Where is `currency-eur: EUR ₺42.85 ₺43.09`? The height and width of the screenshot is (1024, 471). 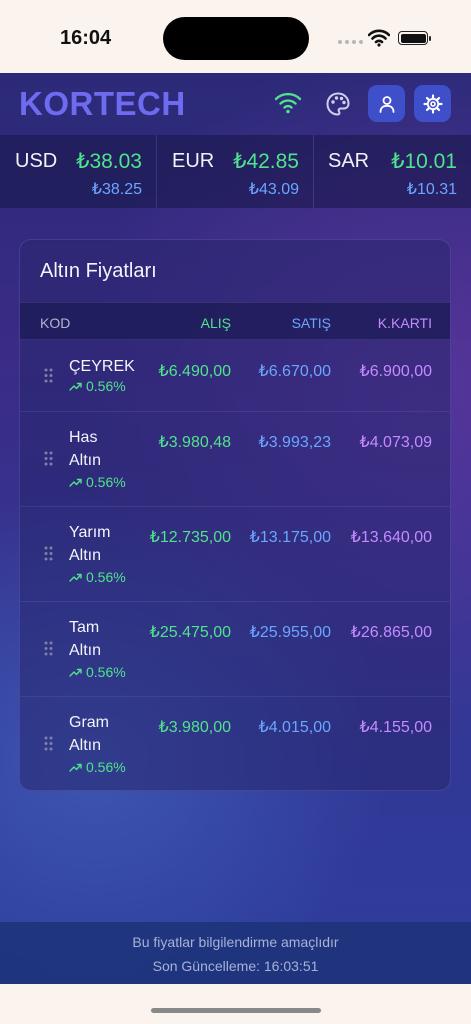
currency-eur: EUR ₺42.85 ₺43.09 is located at coordinates (235, 171).